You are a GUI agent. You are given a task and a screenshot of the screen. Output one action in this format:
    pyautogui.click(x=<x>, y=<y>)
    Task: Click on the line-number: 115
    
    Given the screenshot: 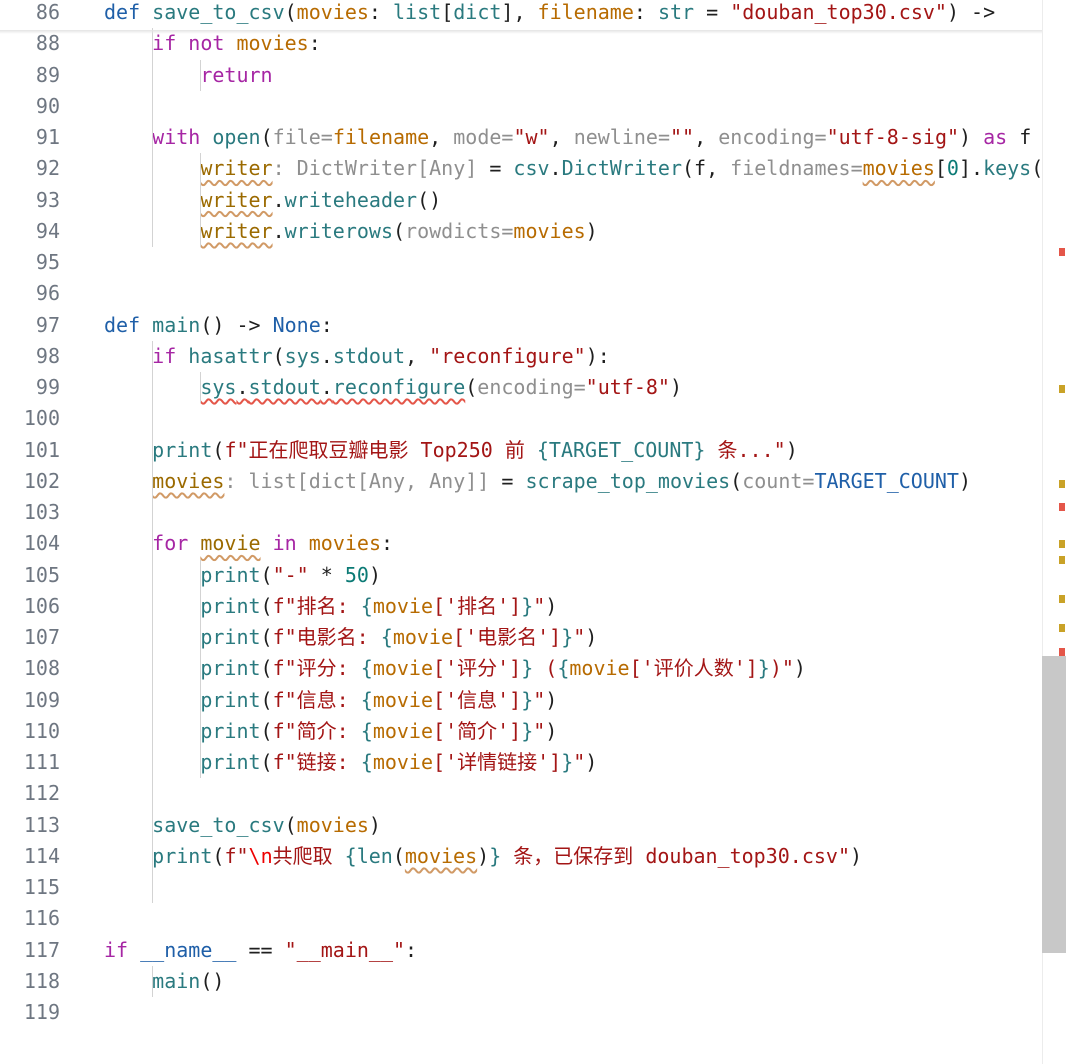 What is the action you would take?
    pyautogui.click(x=41, y=887)
    